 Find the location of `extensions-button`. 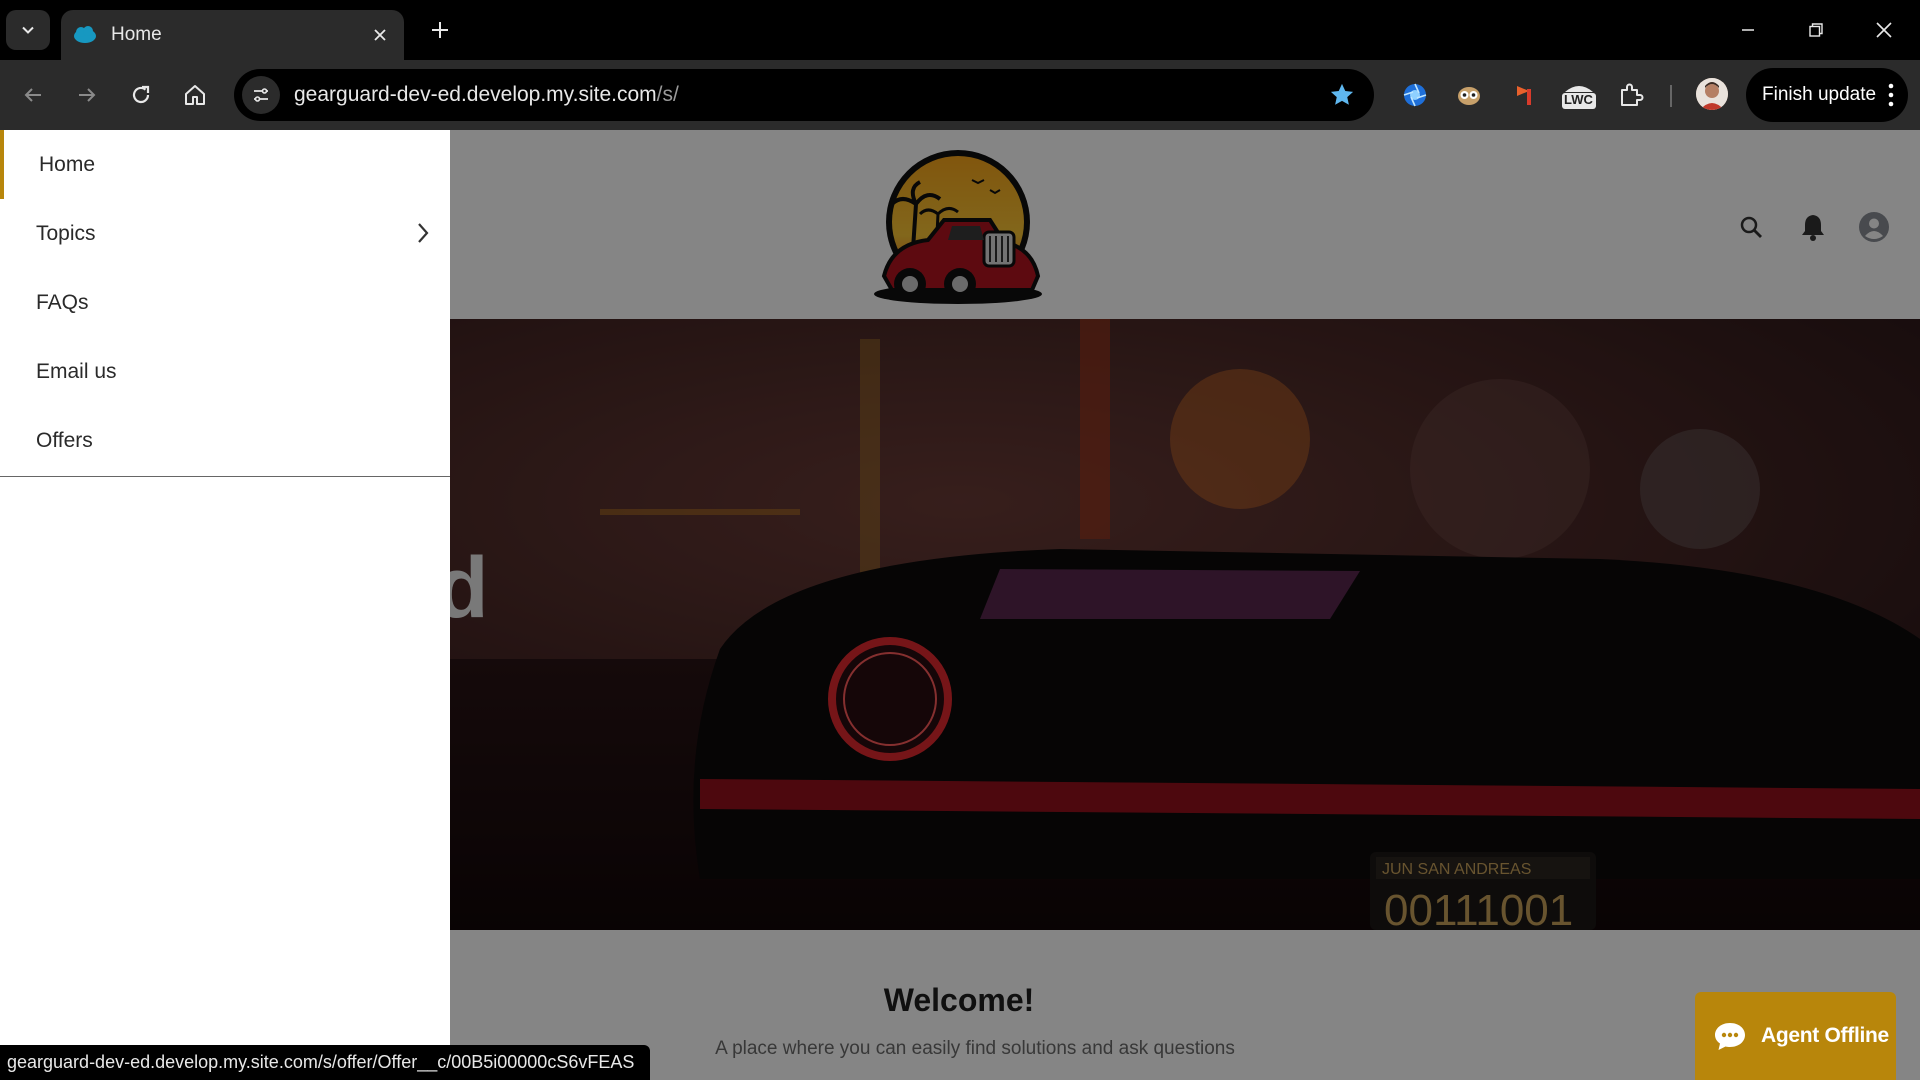

extensions-button is located at coordinates (1631, 95).